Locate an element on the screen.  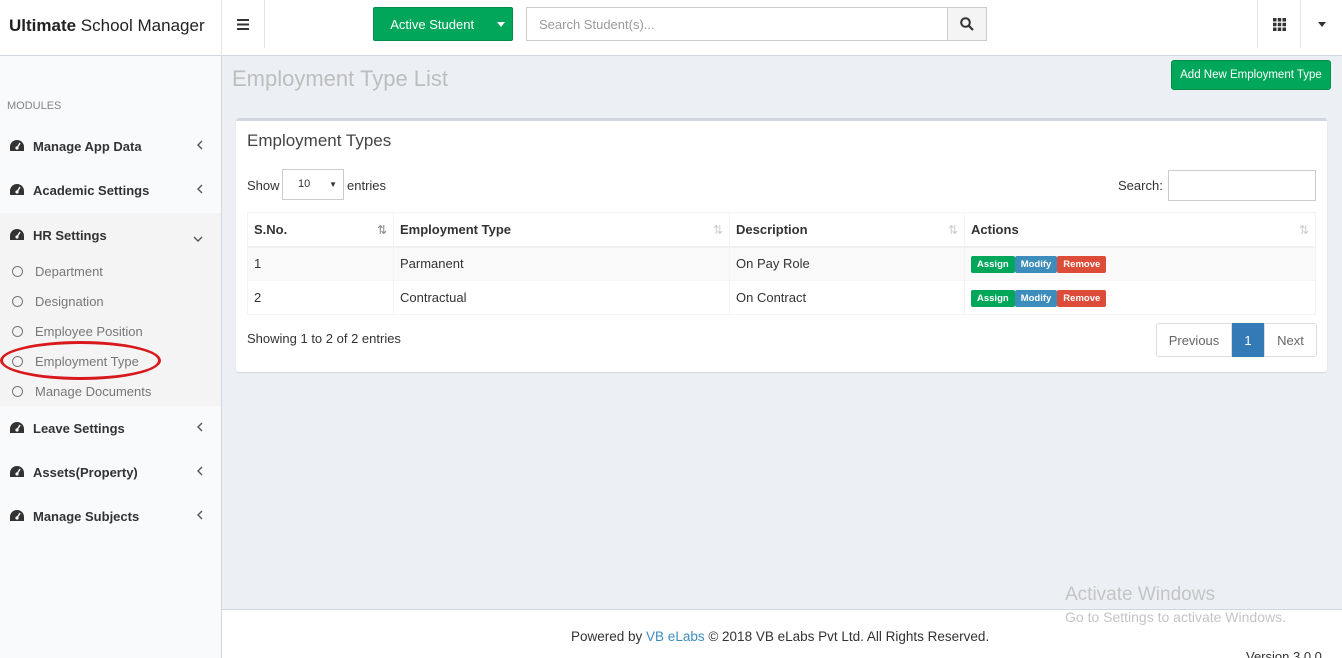
active-student-label: Active Student is located at coordinates (432, 24).